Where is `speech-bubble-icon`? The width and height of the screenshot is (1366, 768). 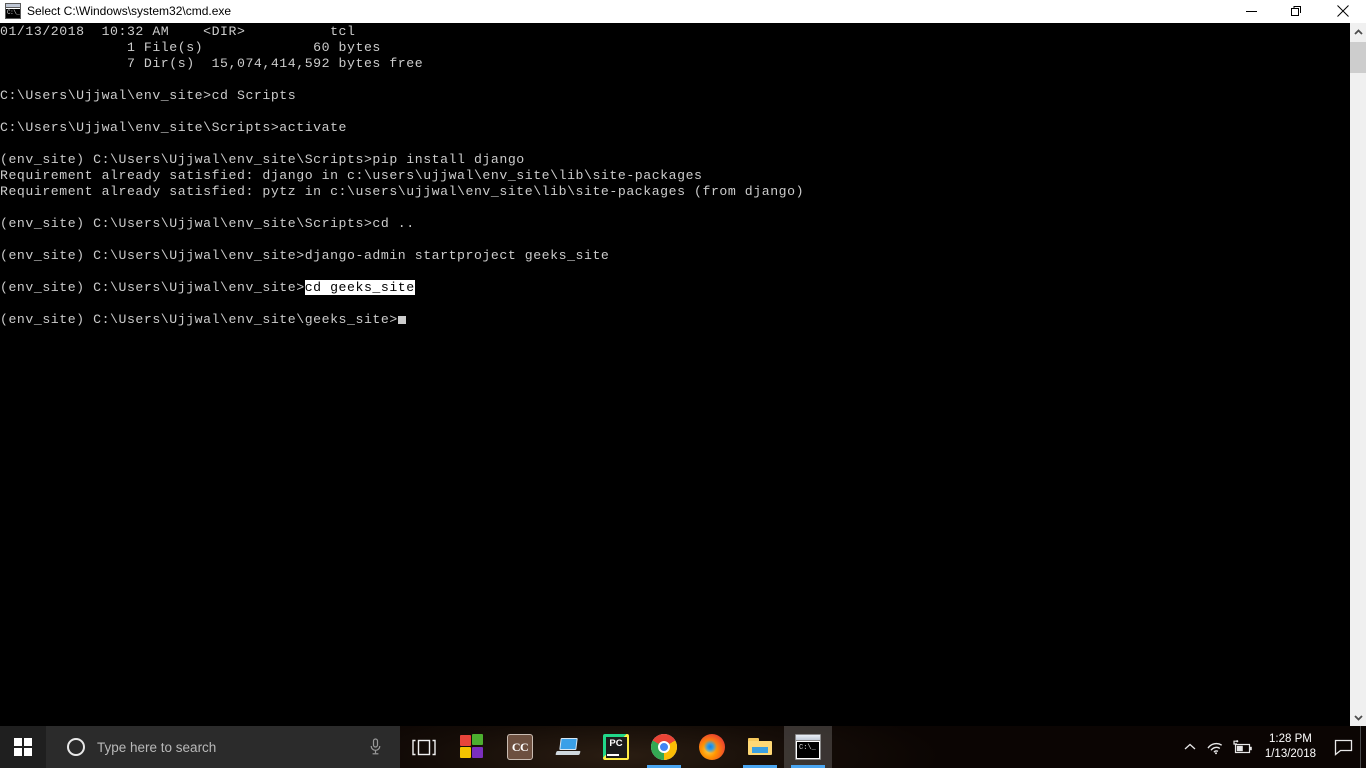 speech-bubble-icon is located at coordinates (1343, 747).